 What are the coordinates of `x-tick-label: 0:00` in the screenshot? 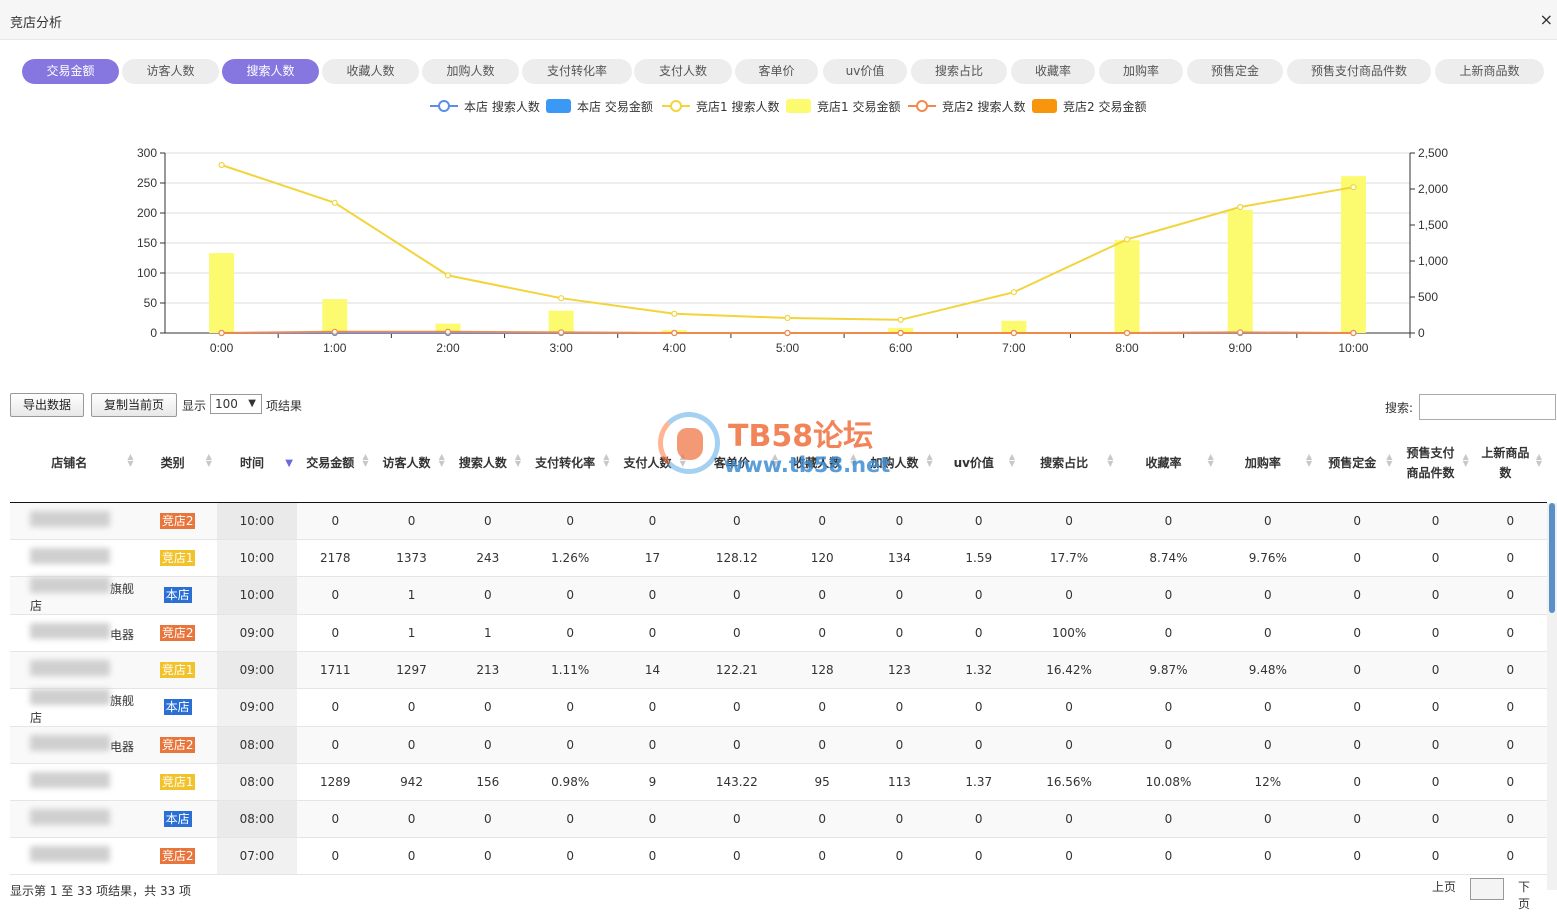 It's located at (222, 348).